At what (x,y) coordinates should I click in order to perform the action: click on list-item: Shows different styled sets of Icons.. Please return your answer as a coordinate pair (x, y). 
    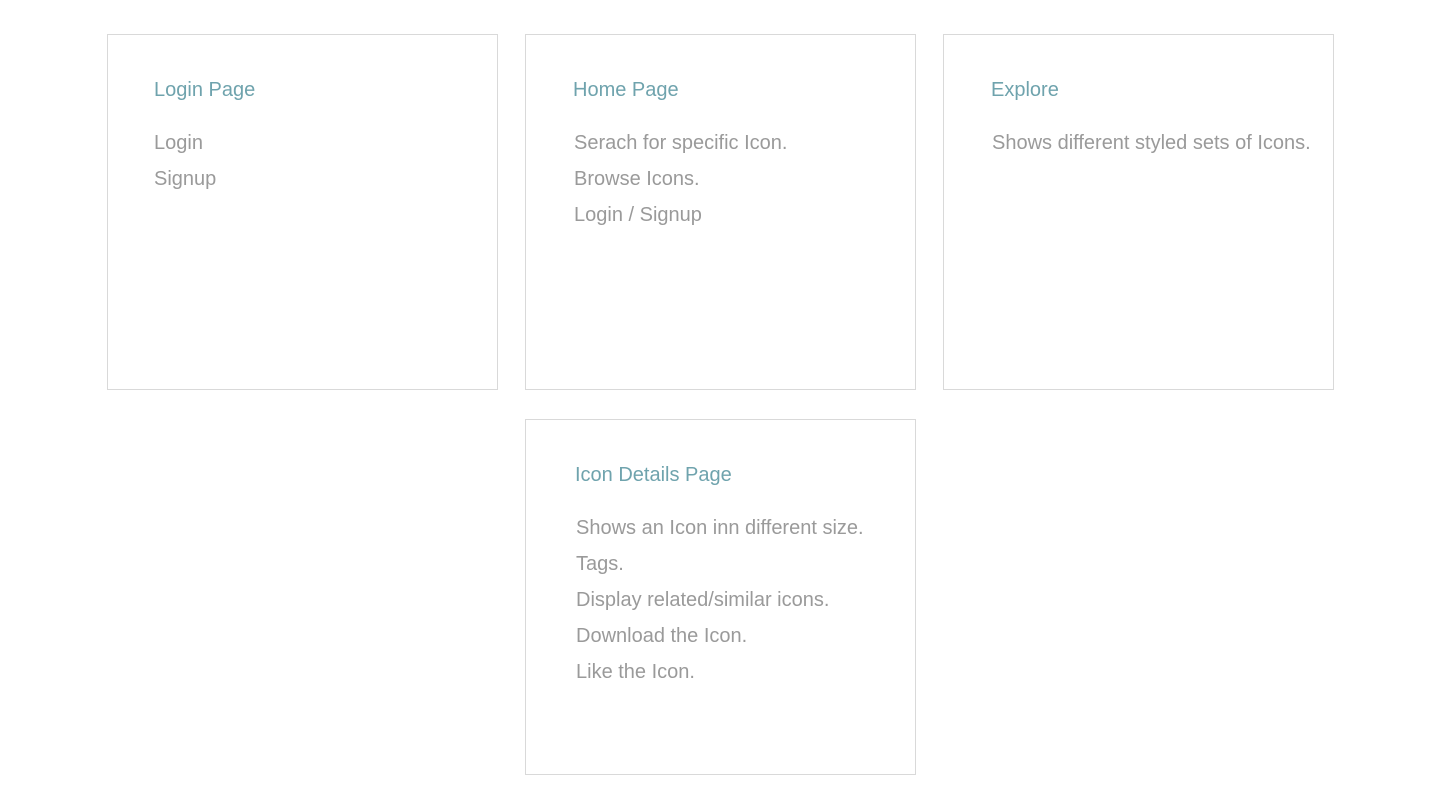
    Looking at the image, I should click on (1151, 143).